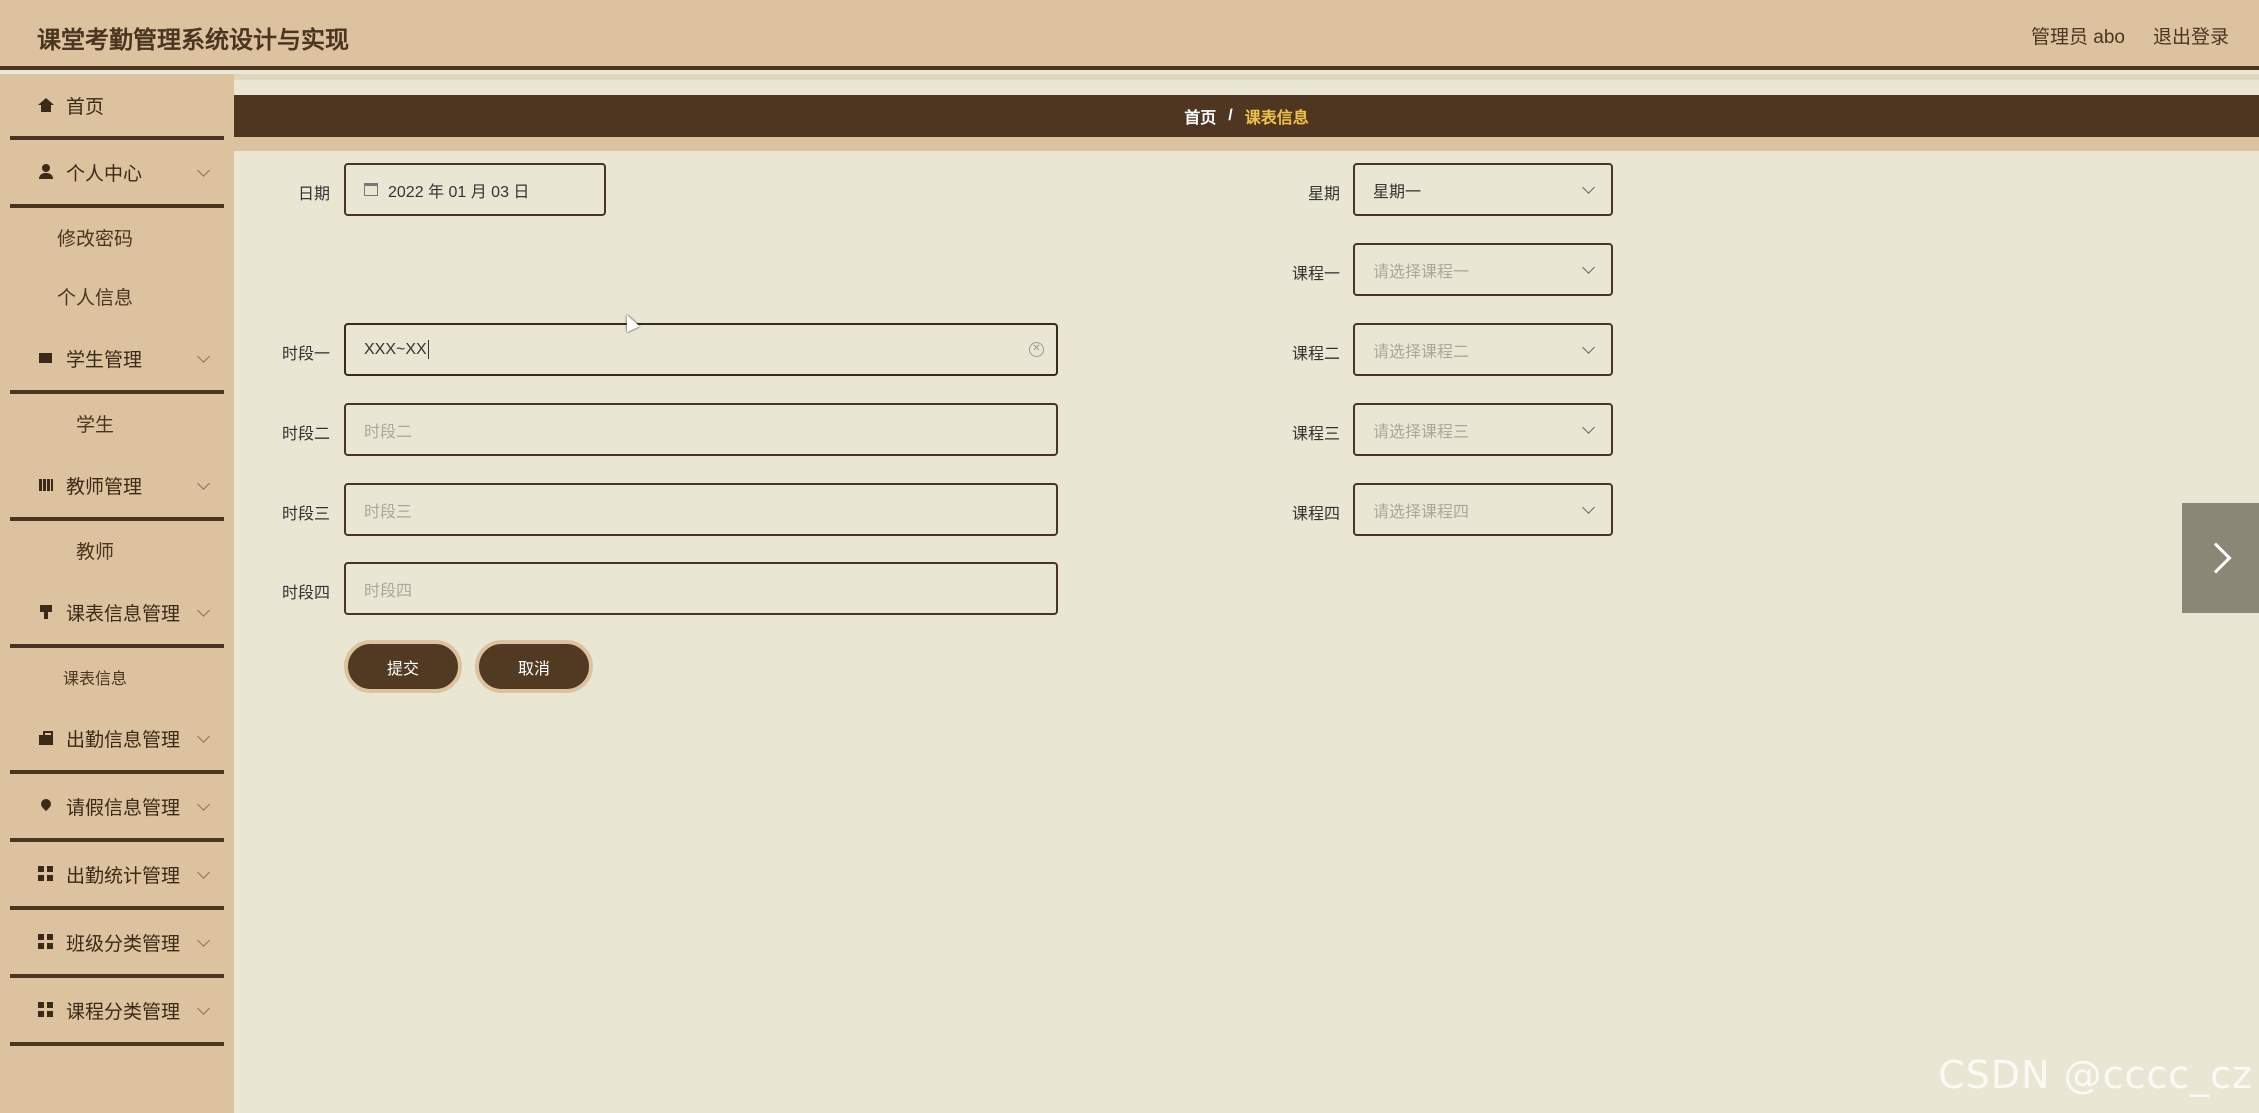  I want to click on cancel-button: 取消, so click(534, 666).